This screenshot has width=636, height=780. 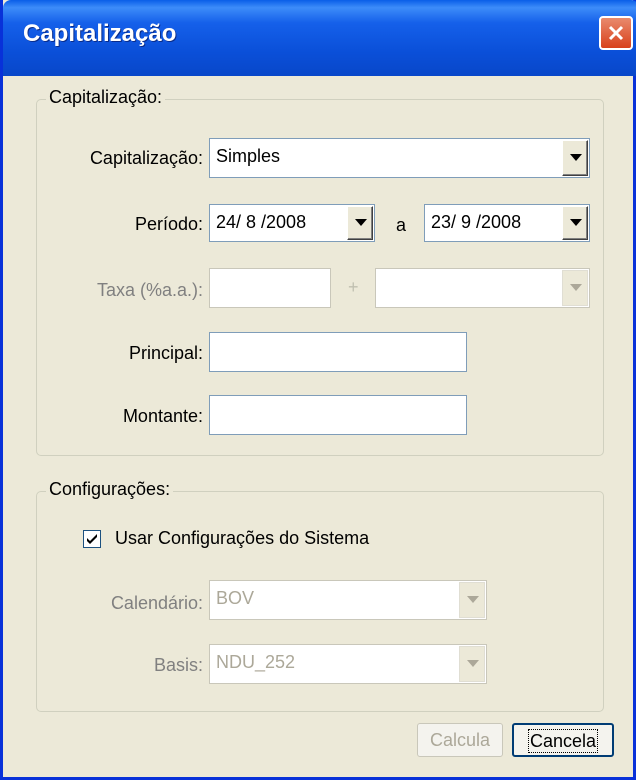 I want to click on close-button, so click(x=616, y=33).